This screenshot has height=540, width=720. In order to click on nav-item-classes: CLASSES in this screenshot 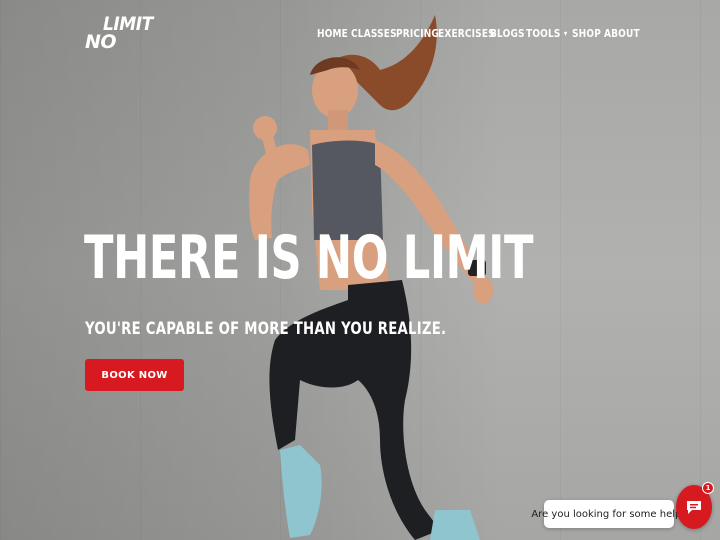, I will do `click(374, 33)`.